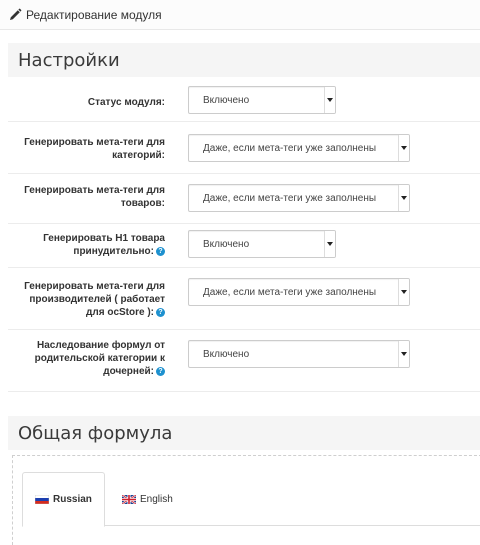  Describe the element at coordinates (94, 14) in the screenshot. I see `page-title: Редактирование модуля` at that location.